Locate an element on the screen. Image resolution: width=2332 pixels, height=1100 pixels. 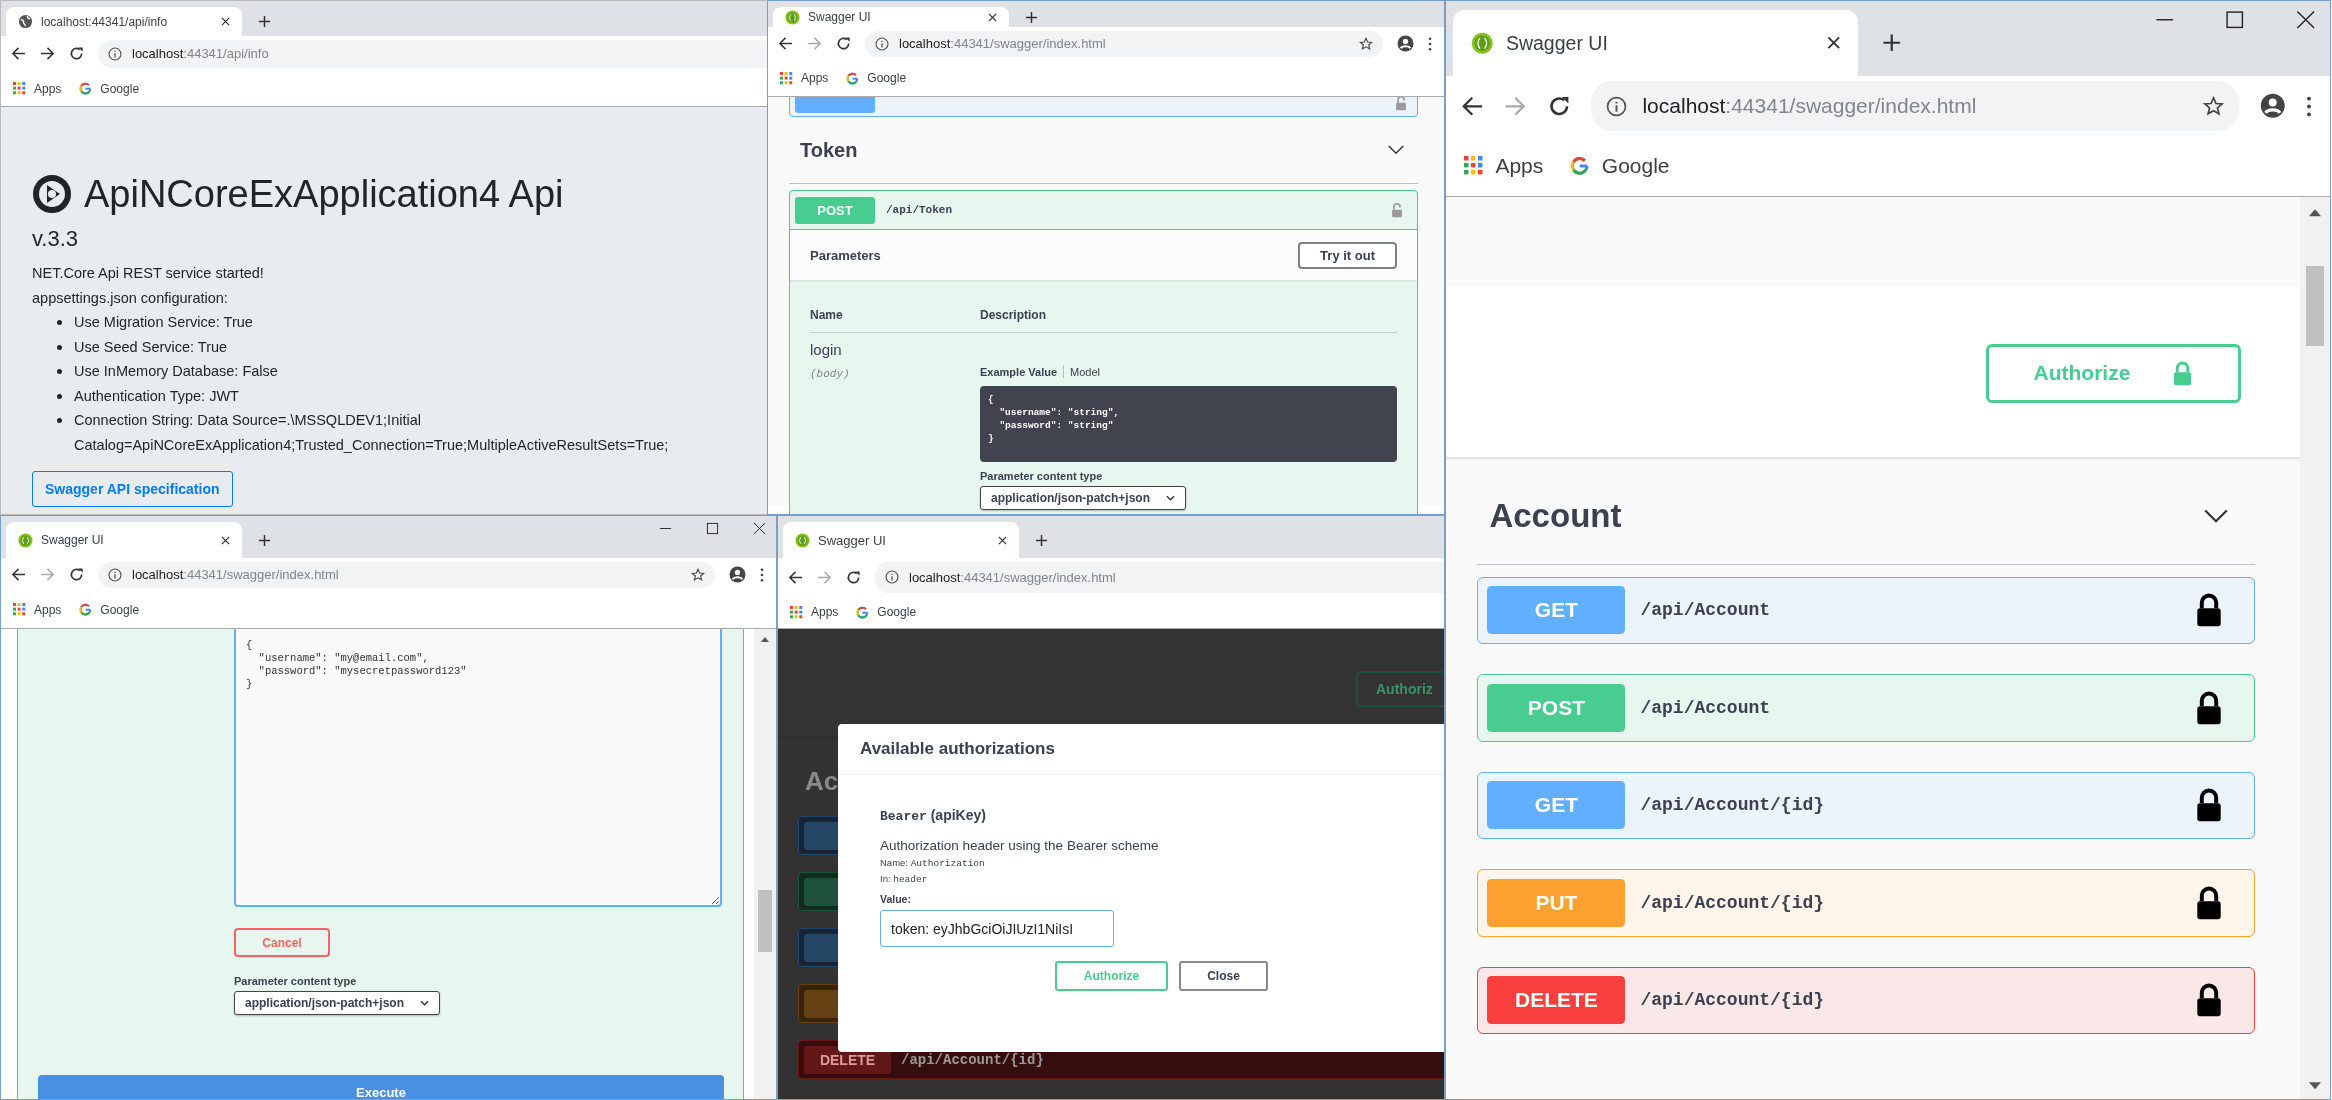
request-body-field: { "username": "my@email.com", "password": "mysecretpassword123" } is located at coordinates (478, 768).